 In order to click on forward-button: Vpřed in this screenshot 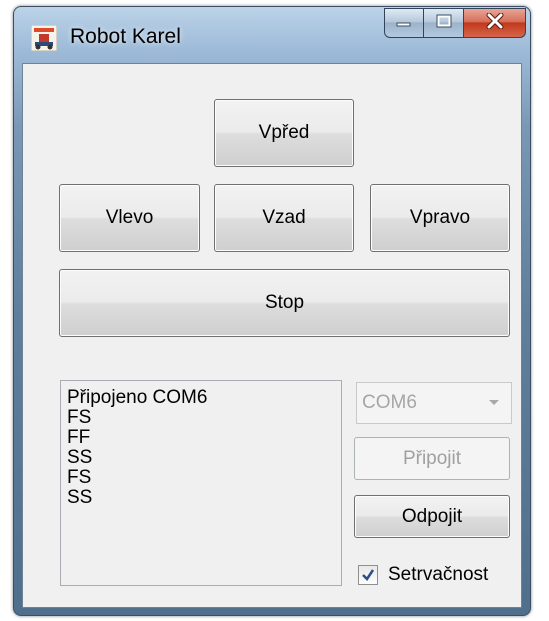, I will do `click(284, 133)`.